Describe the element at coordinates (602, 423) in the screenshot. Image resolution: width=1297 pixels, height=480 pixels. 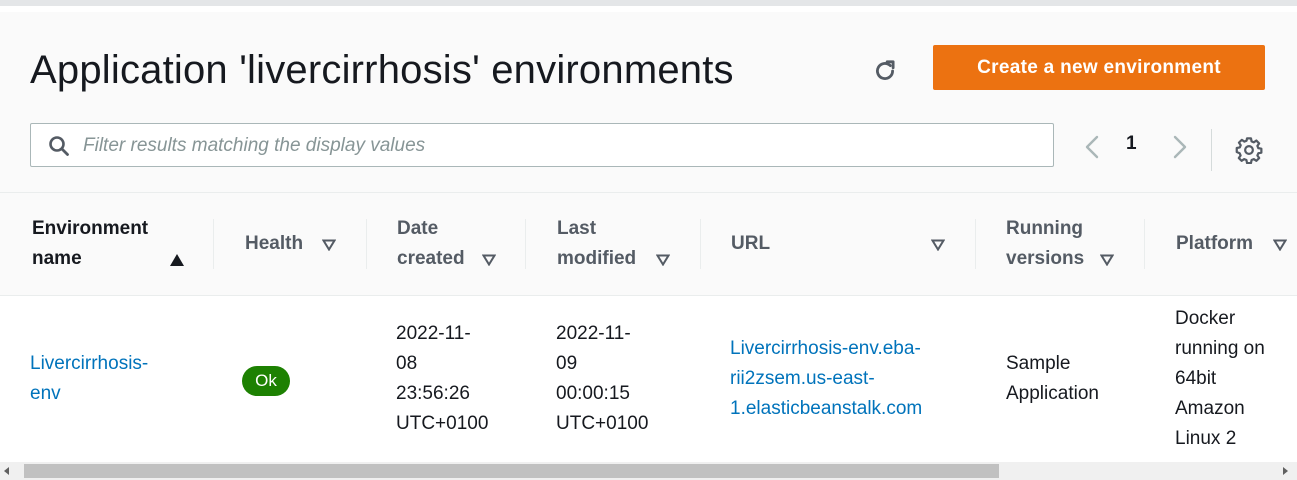
I see `last-modified-line: UTC+0100` at that location.